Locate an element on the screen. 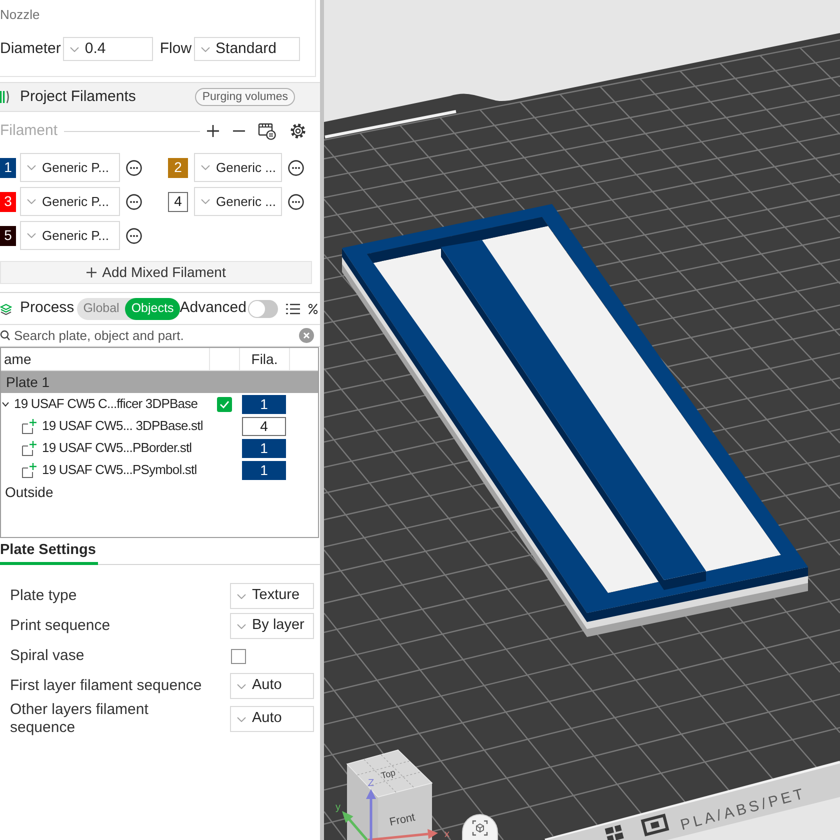  plate-settings-tab: Plate Settings is located at coordinates (49, 552).